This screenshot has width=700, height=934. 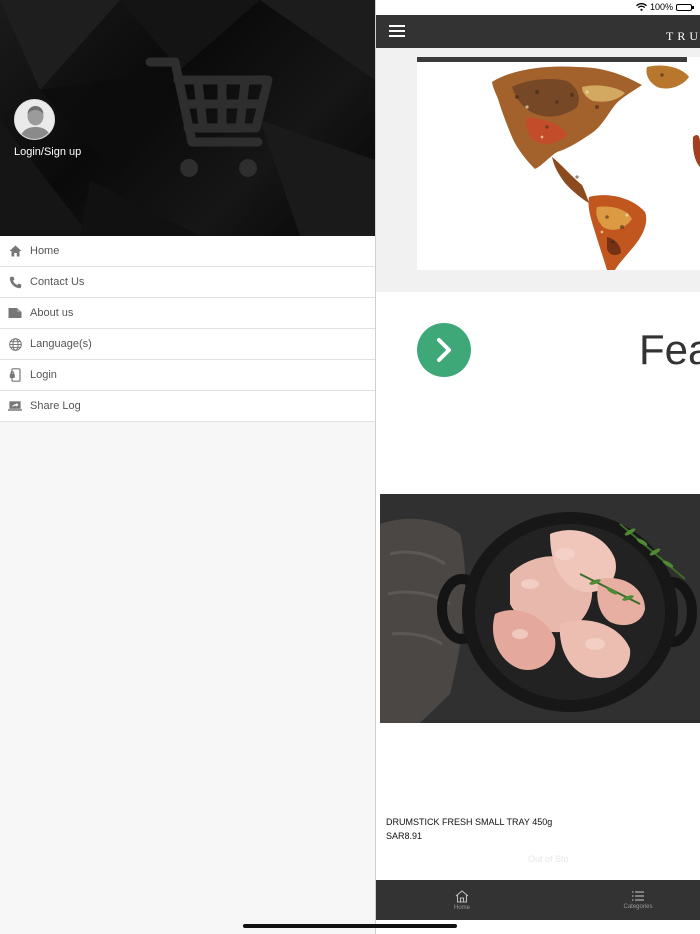 I want to click on tab-home-label: Home, so click(x=461, y=907).